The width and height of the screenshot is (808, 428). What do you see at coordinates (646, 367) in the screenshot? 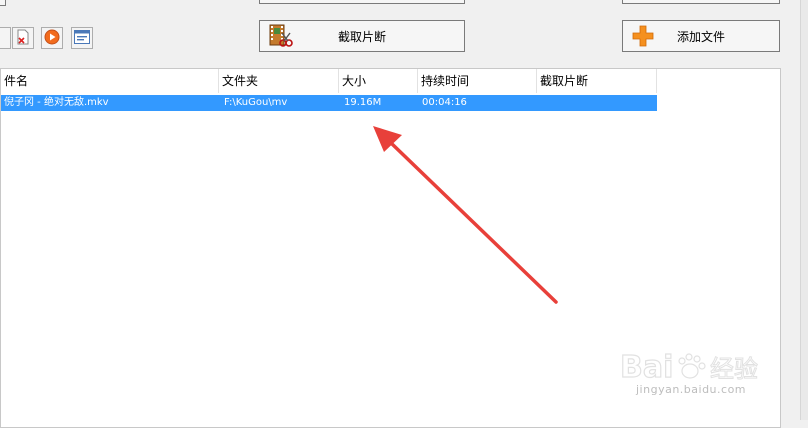
I see `svg-text: Bai` at bounding box center [646, 367].